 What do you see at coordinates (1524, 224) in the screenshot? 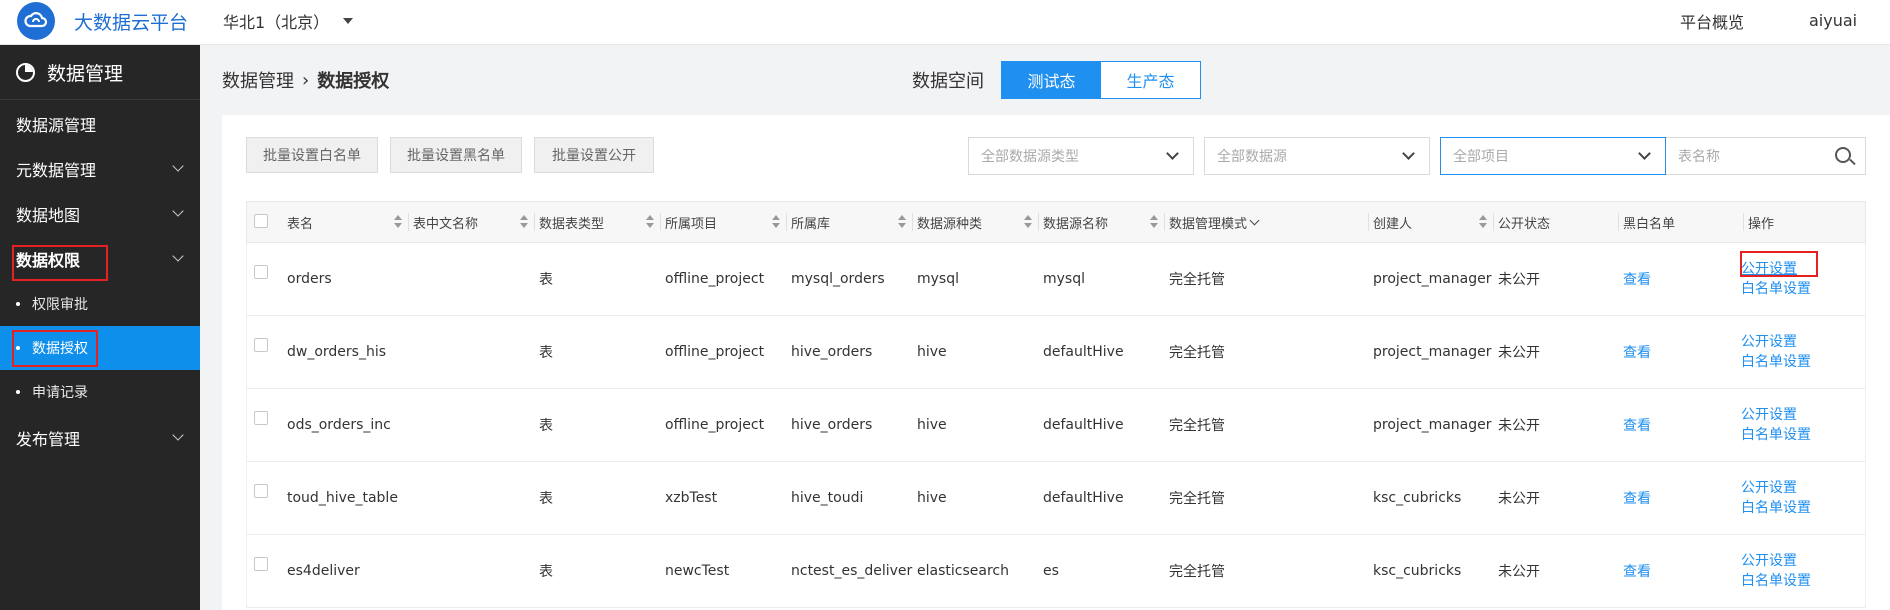
I see `column-header: 公开状态` at bounding box center [1524, 224].